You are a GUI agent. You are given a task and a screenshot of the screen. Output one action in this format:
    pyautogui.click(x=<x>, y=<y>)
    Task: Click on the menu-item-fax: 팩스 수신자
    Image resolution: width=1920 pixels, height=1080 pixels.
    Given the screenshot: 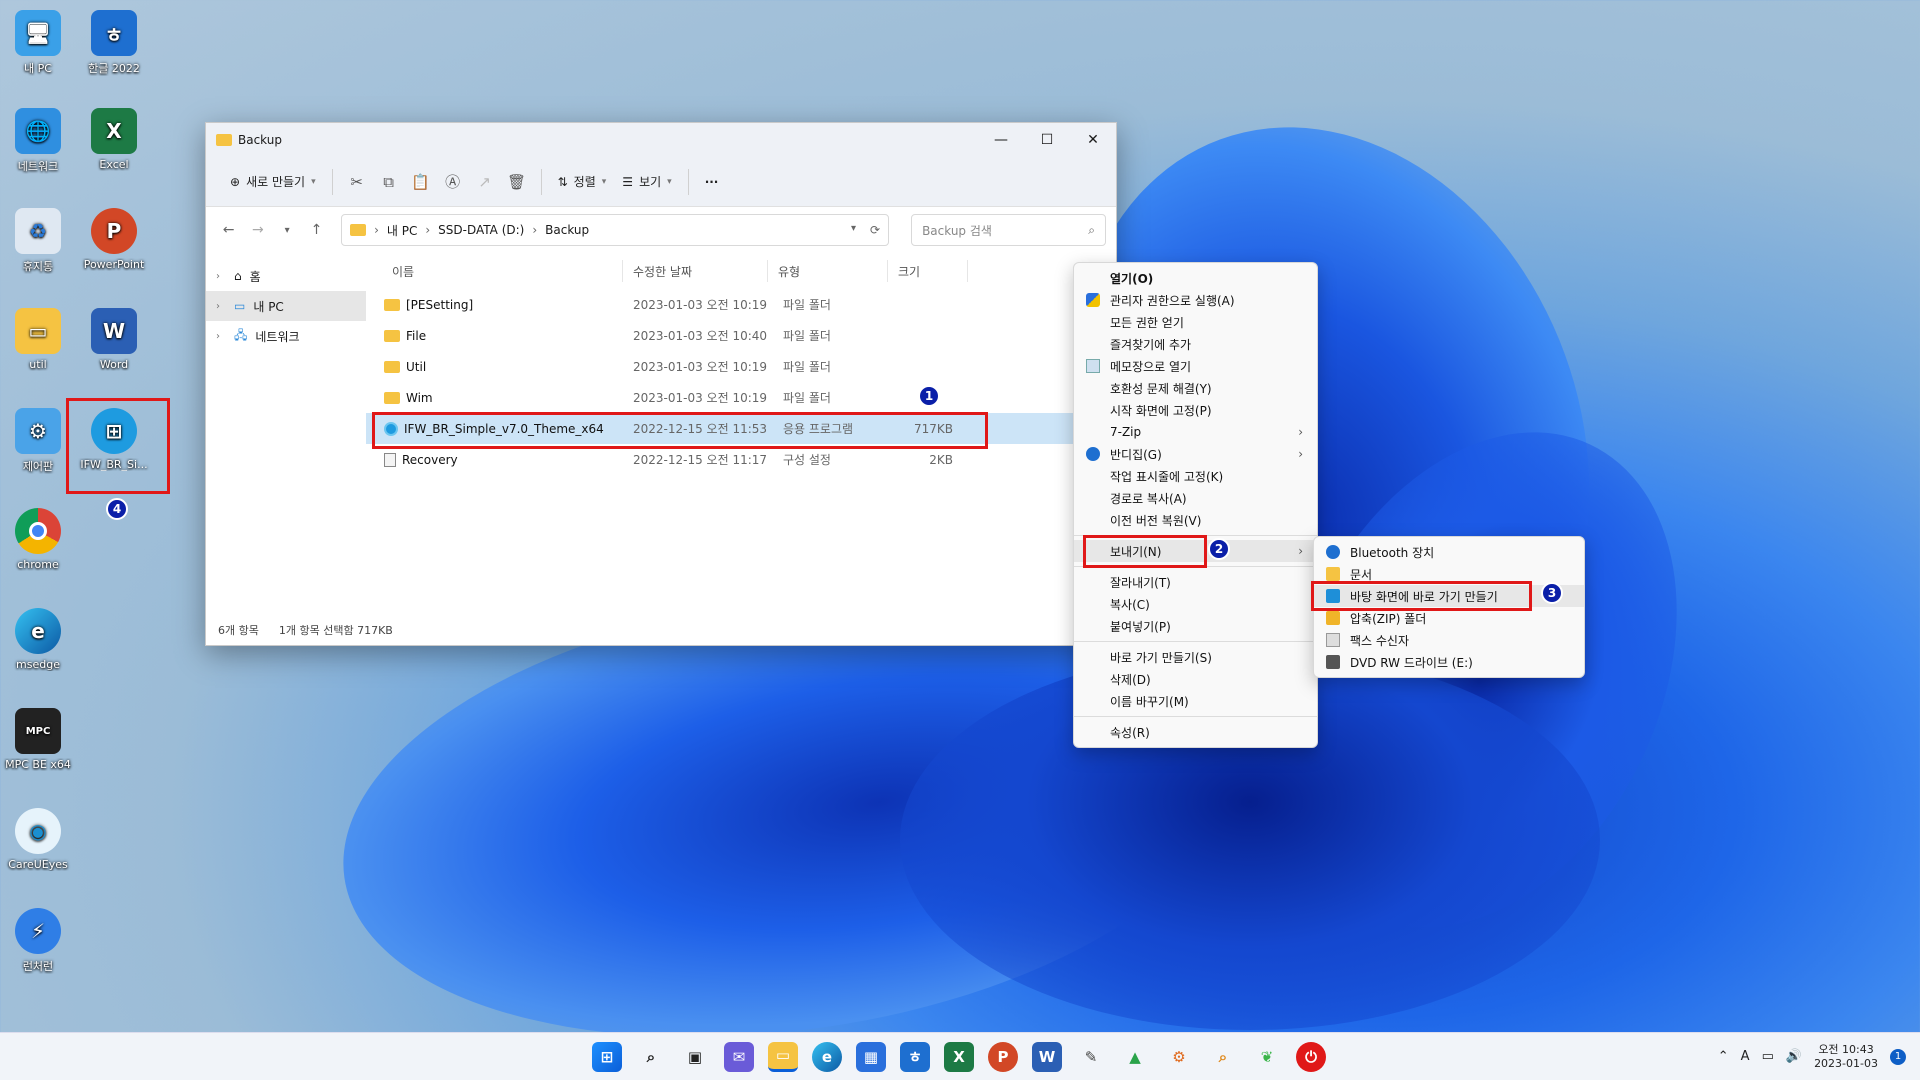 What is the action you would take?
    pyautogui.click(x=1449, y=640)
    